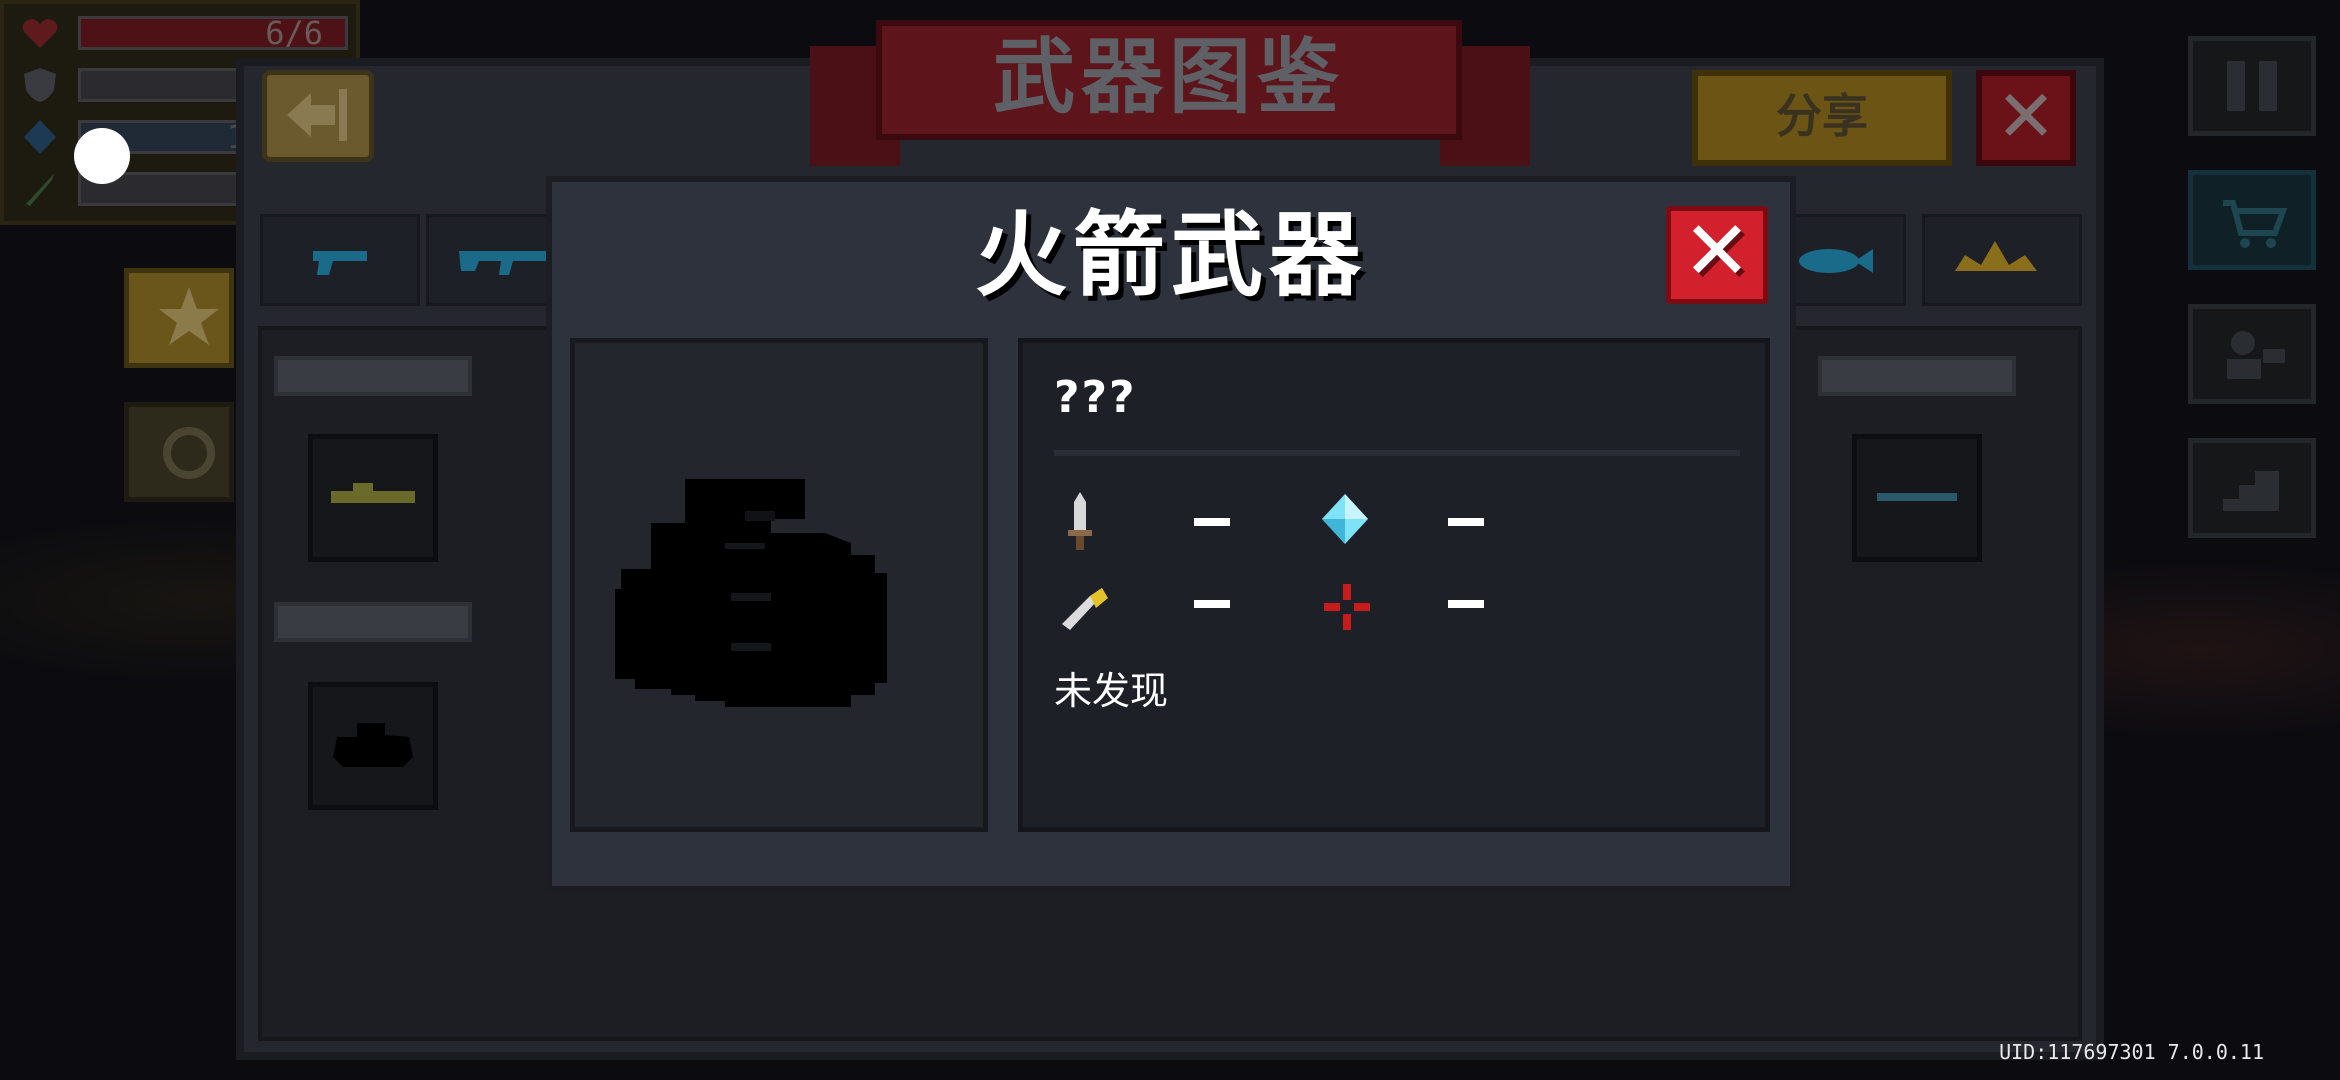 The image size is (2340, 1080). I want to click on person-icon, so click(2256, 355).